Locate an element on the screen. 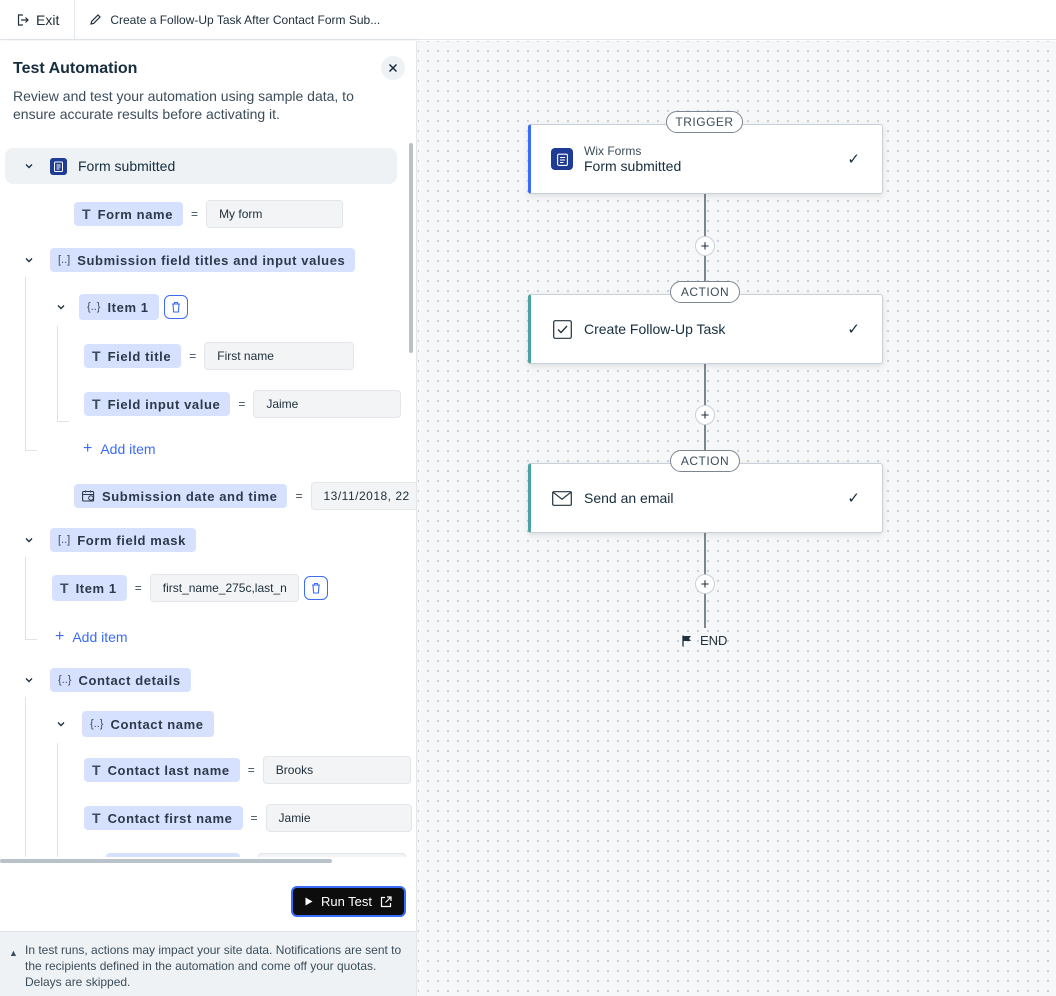  exit-icon is located at coordinates (23, 19).